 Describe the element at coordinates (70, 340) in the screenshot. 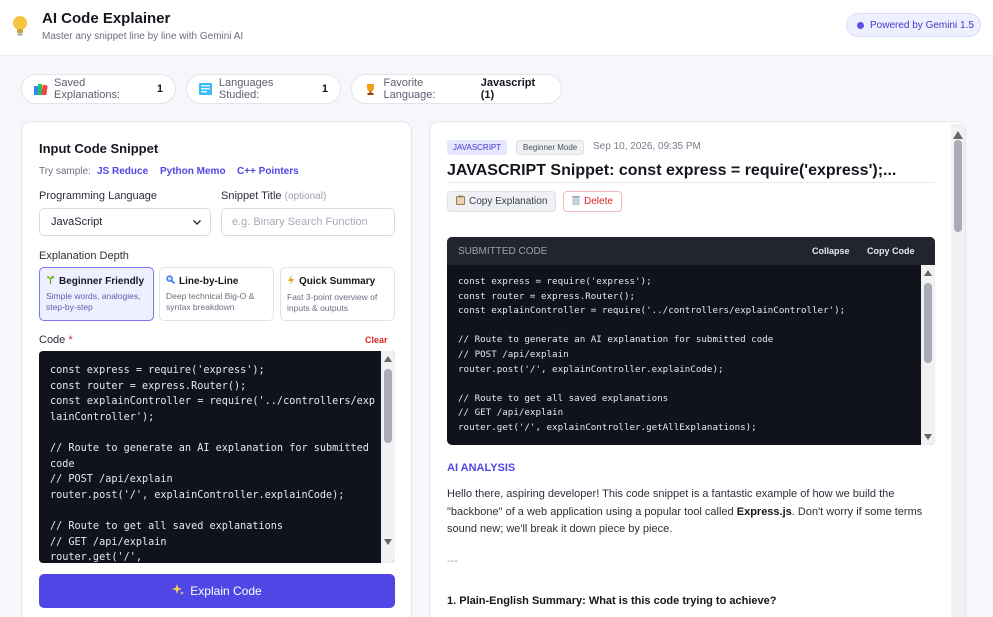

I see `required-mark: *` at that location.